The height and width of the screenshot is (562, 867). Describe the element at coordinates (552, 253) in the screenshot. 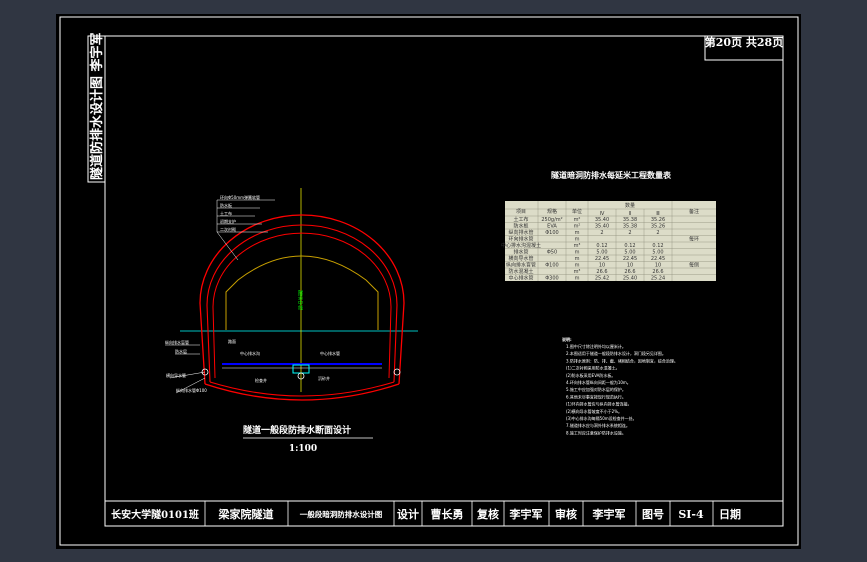

I see `table-cell-spec: Φ50` at that location.